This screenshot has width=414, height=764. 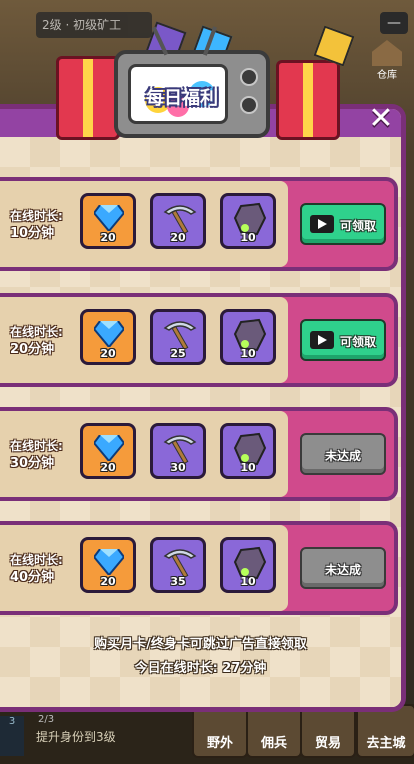 What do you see at coordinates (94, 25) in the screenshot?
I see `level-banner: 2级 · 初级矿工` at bounding box center [94, 25].